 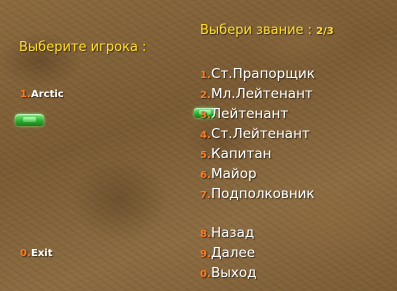 I want to click on exit-rank-item-number: 0., so click(x=205, y=274).